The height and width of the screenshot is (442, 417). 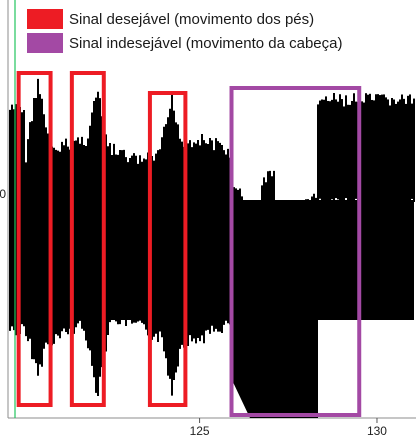 What do you see at coordinates (205, 43) in the screenshot?
I see `legend-label-indesejavel: Sinal indesejável (movimento da cabeça)` at bounding box center [205, 43].